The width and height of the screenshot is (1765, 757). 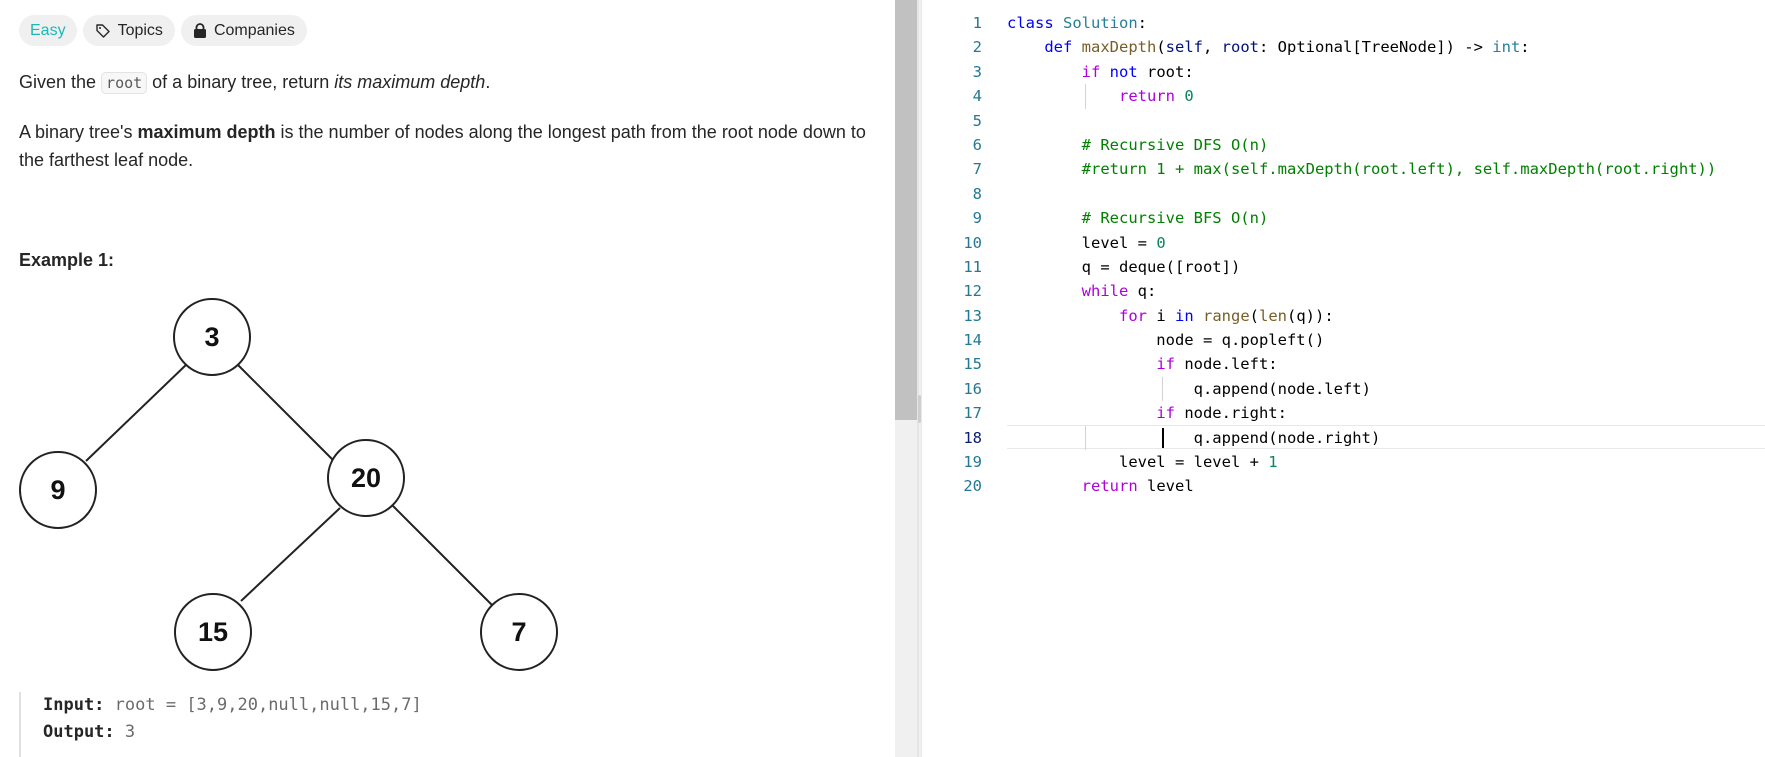 What do you see at coordinates (952, 255) in the screenshot?
I see `line-number-gutter: 1 2 3 4 5 6 7 8 9 10 11 12 13 14 15 16 17 18 19 20` at bounding box center [952, 255].